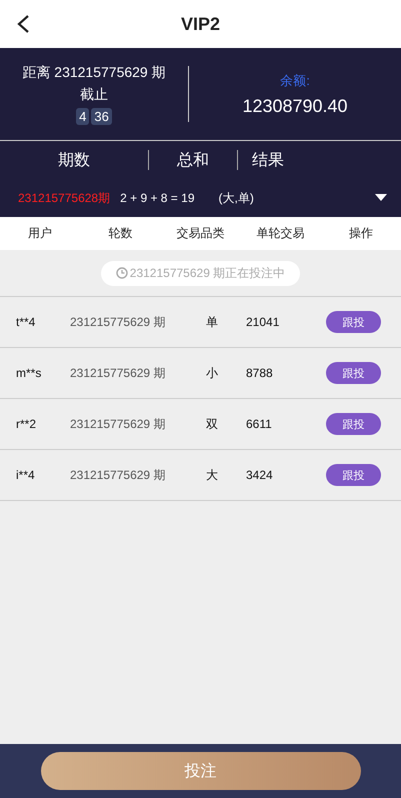 The image size is (401, 798). What do you see at coordinates (208, 273) in the screenshot?
I see `status-text: 231215775629 期正在投注中` at bounding box center [208, 273].